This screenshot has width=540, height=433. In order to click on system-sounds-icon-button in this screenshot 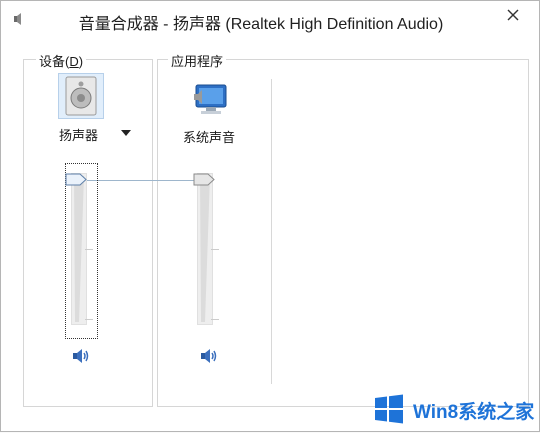, I will do `click(211, 100)`.